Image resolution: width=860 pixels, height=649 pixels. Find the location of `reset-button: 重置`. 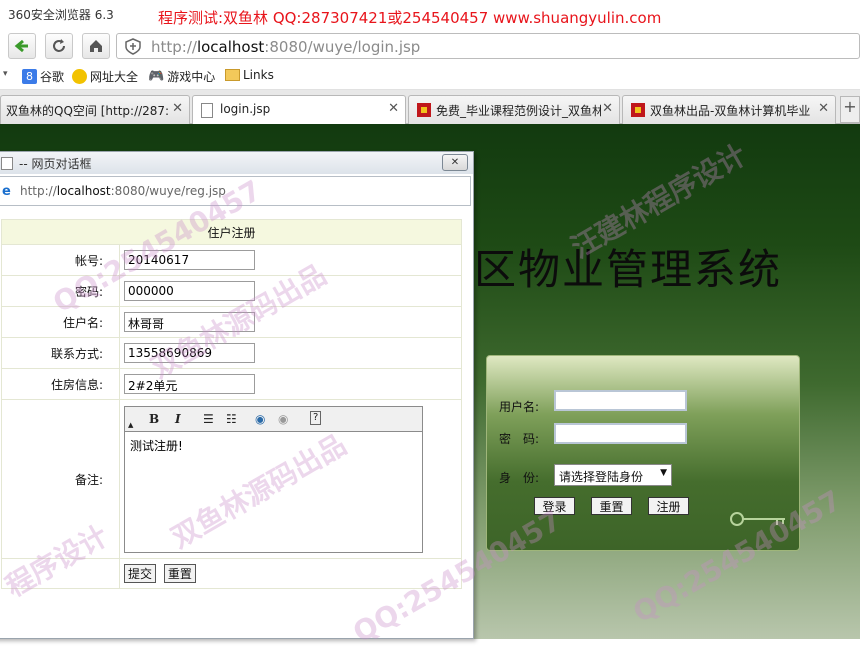

reset-button: 重置 is located at coordinates (611, 506).